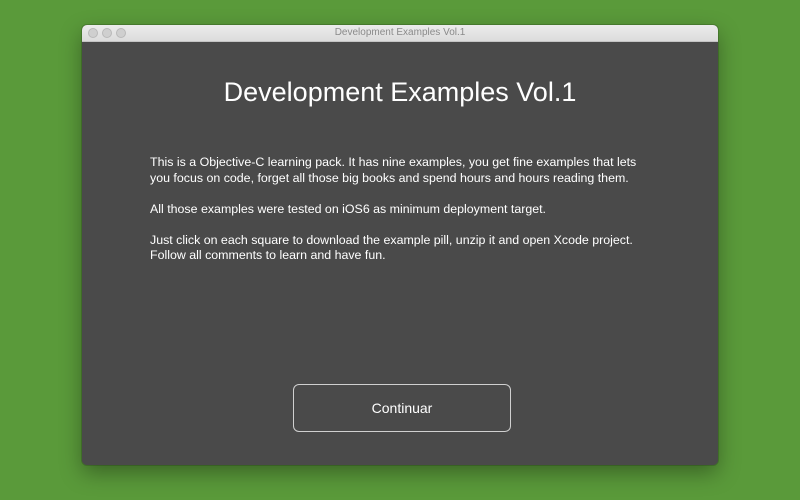  What do you see at coordinates (402, 408) in the screenshot?
I see `continue-button: Continuar` at bounding box center [402, 408].